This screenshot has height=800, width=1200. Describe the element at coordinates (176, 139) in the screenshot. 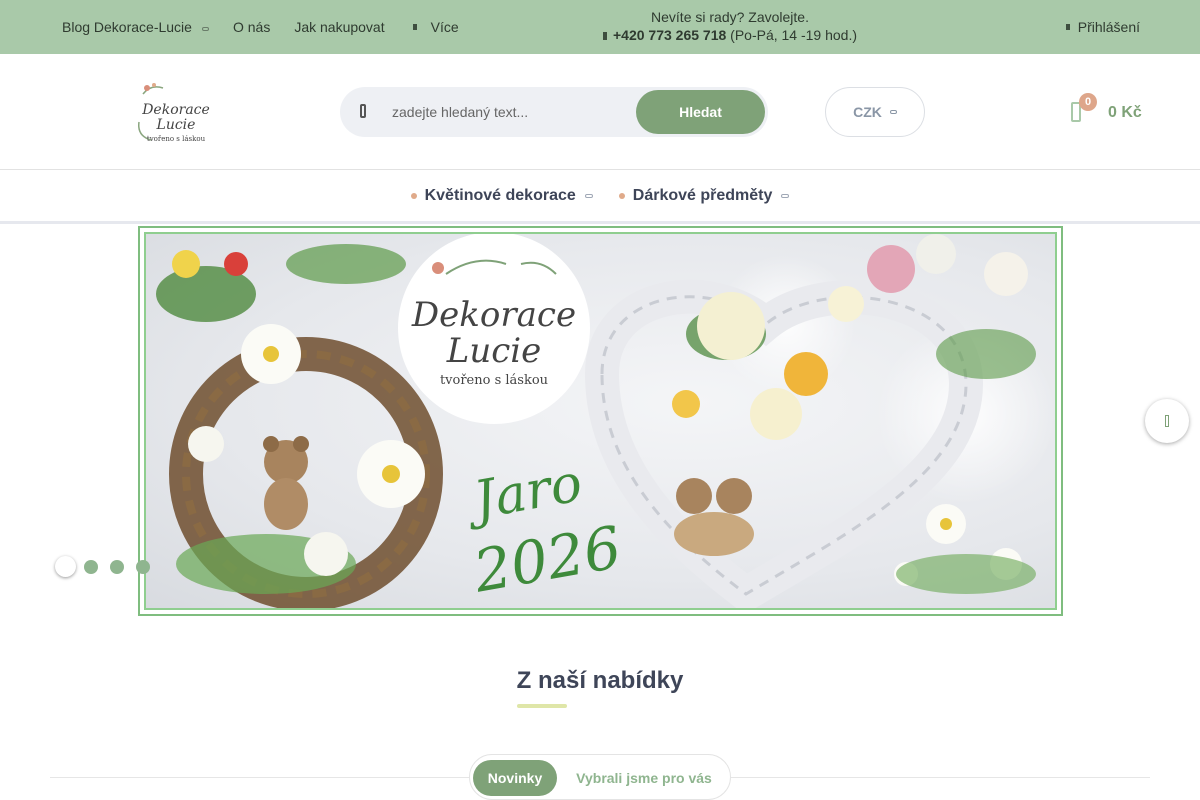

I see `svg-text: tvořeno s láskou` at that location.